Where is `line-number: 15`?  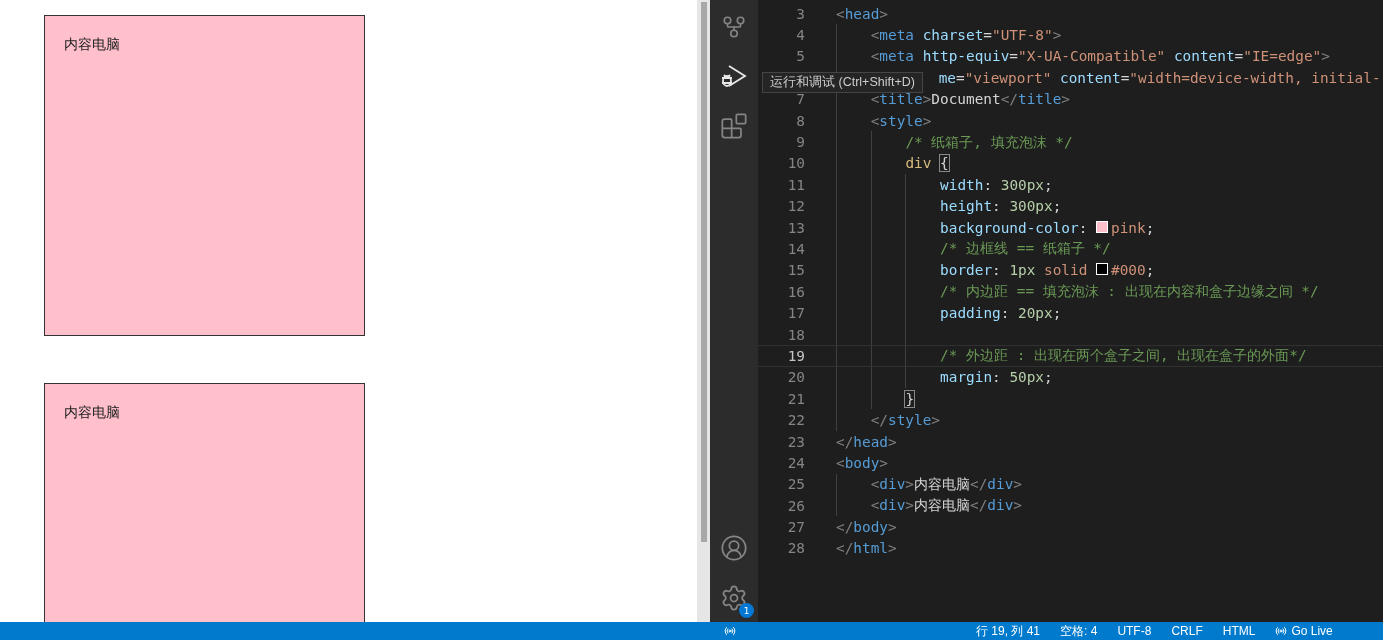
line-number: 15 is located at coordinates (795, 270).